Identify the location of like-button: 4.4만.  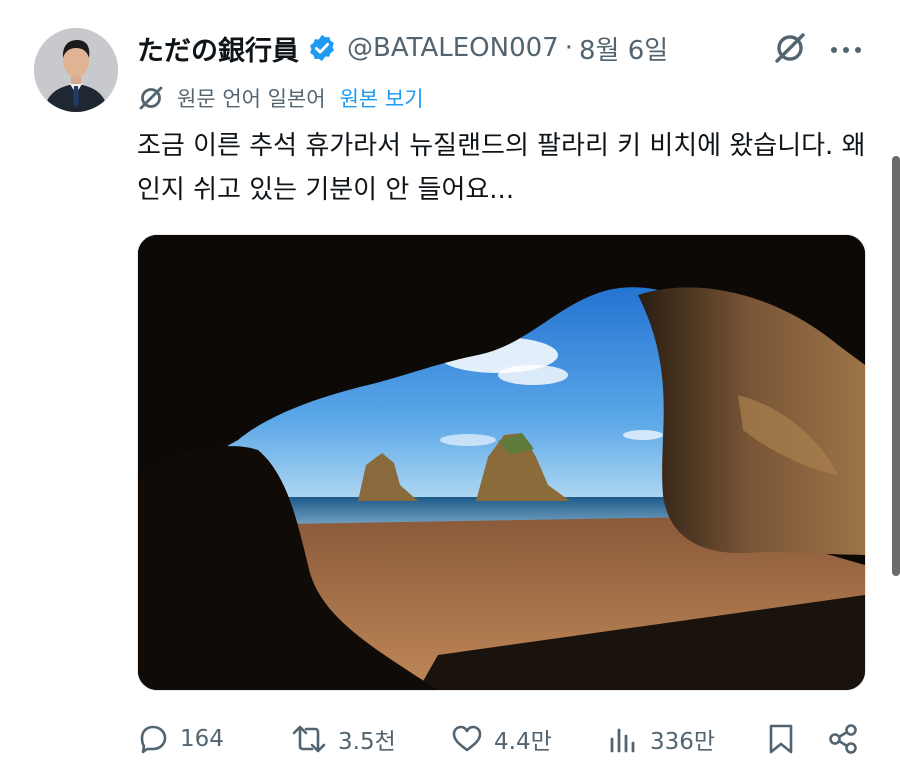
(501, 739).